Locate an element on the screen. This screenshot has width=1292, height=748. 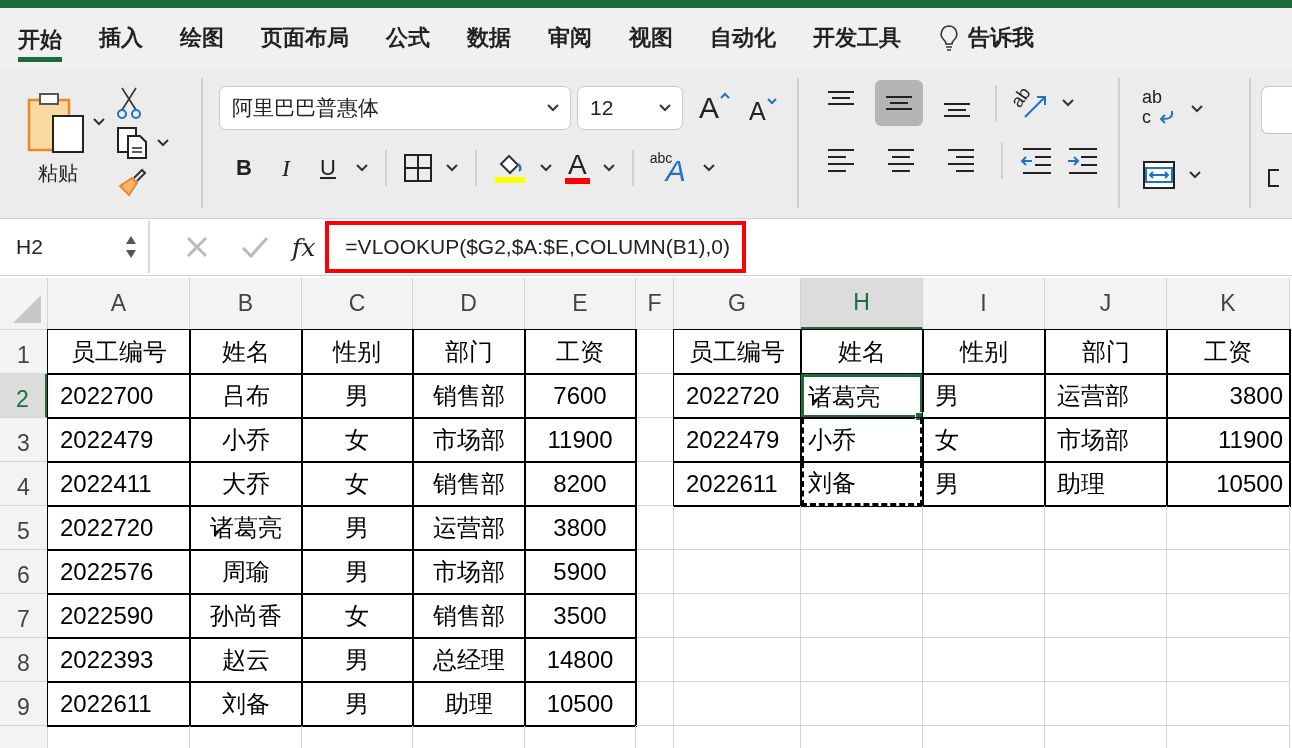
table-cell: 3500 is located at coordinates (580, 616).